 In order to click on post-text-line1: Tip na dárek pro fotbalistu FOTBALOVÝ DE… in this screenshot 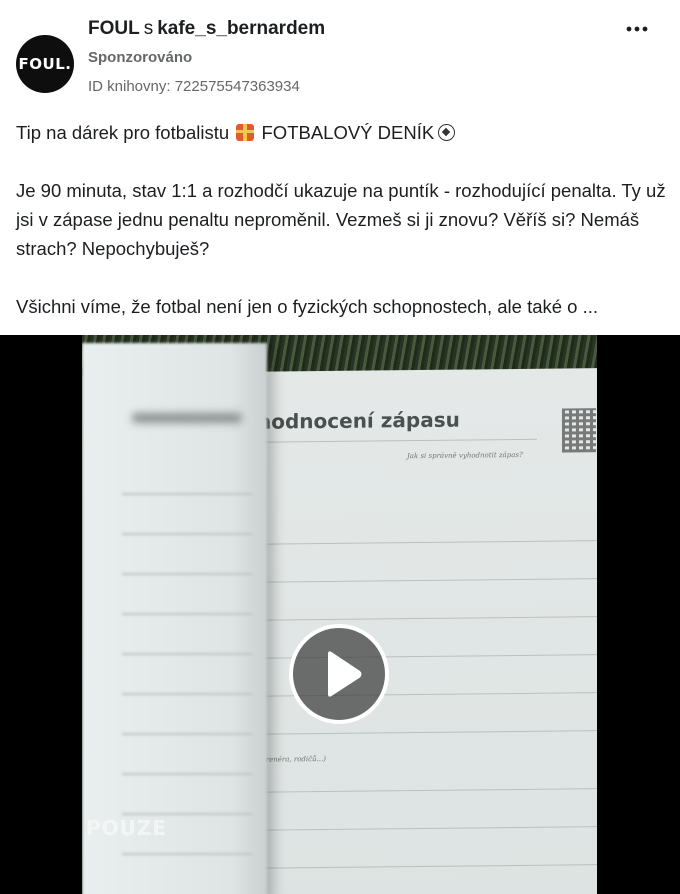, I will do `click(341, 132)`.